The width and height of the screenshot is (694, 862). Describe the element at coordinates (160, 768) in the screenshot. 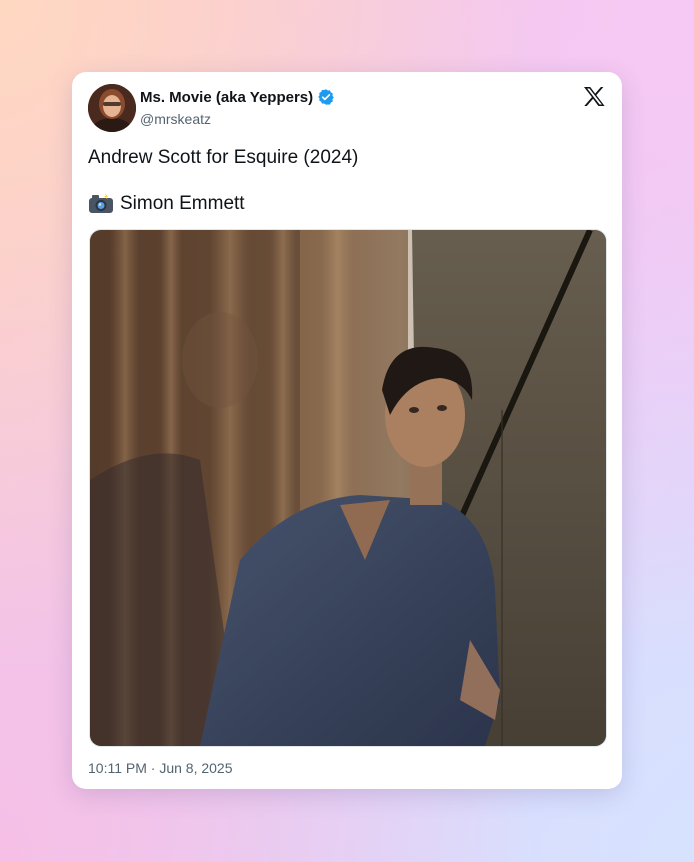

I see `tweet-timestamp: 10:11 PM · Jun 8, 2025` at that location.